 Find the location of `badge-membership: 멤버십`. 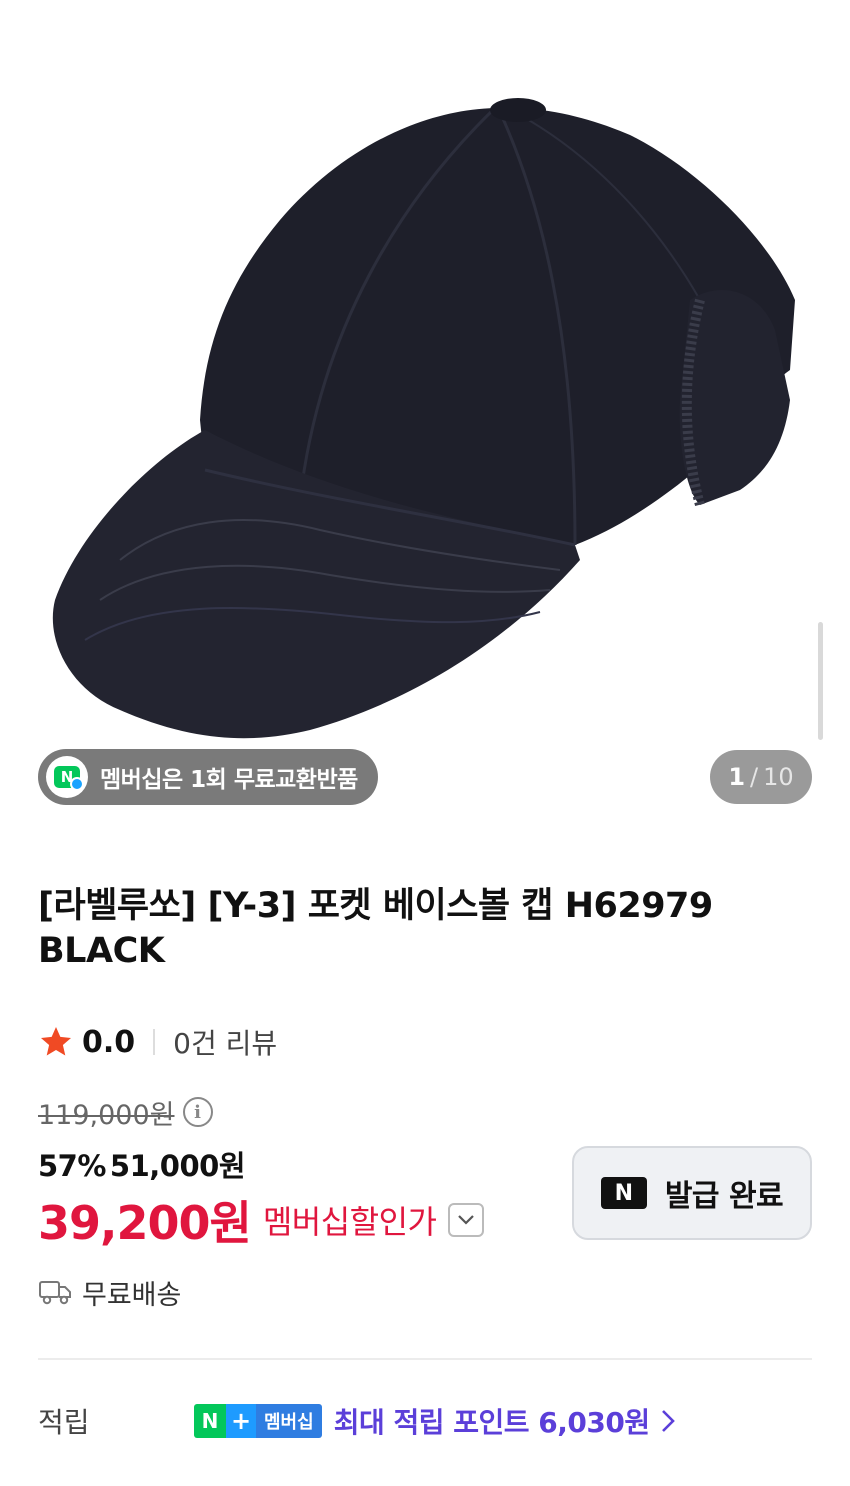

badge-membership: 멤버십 is located at coordinates (289, 1421).